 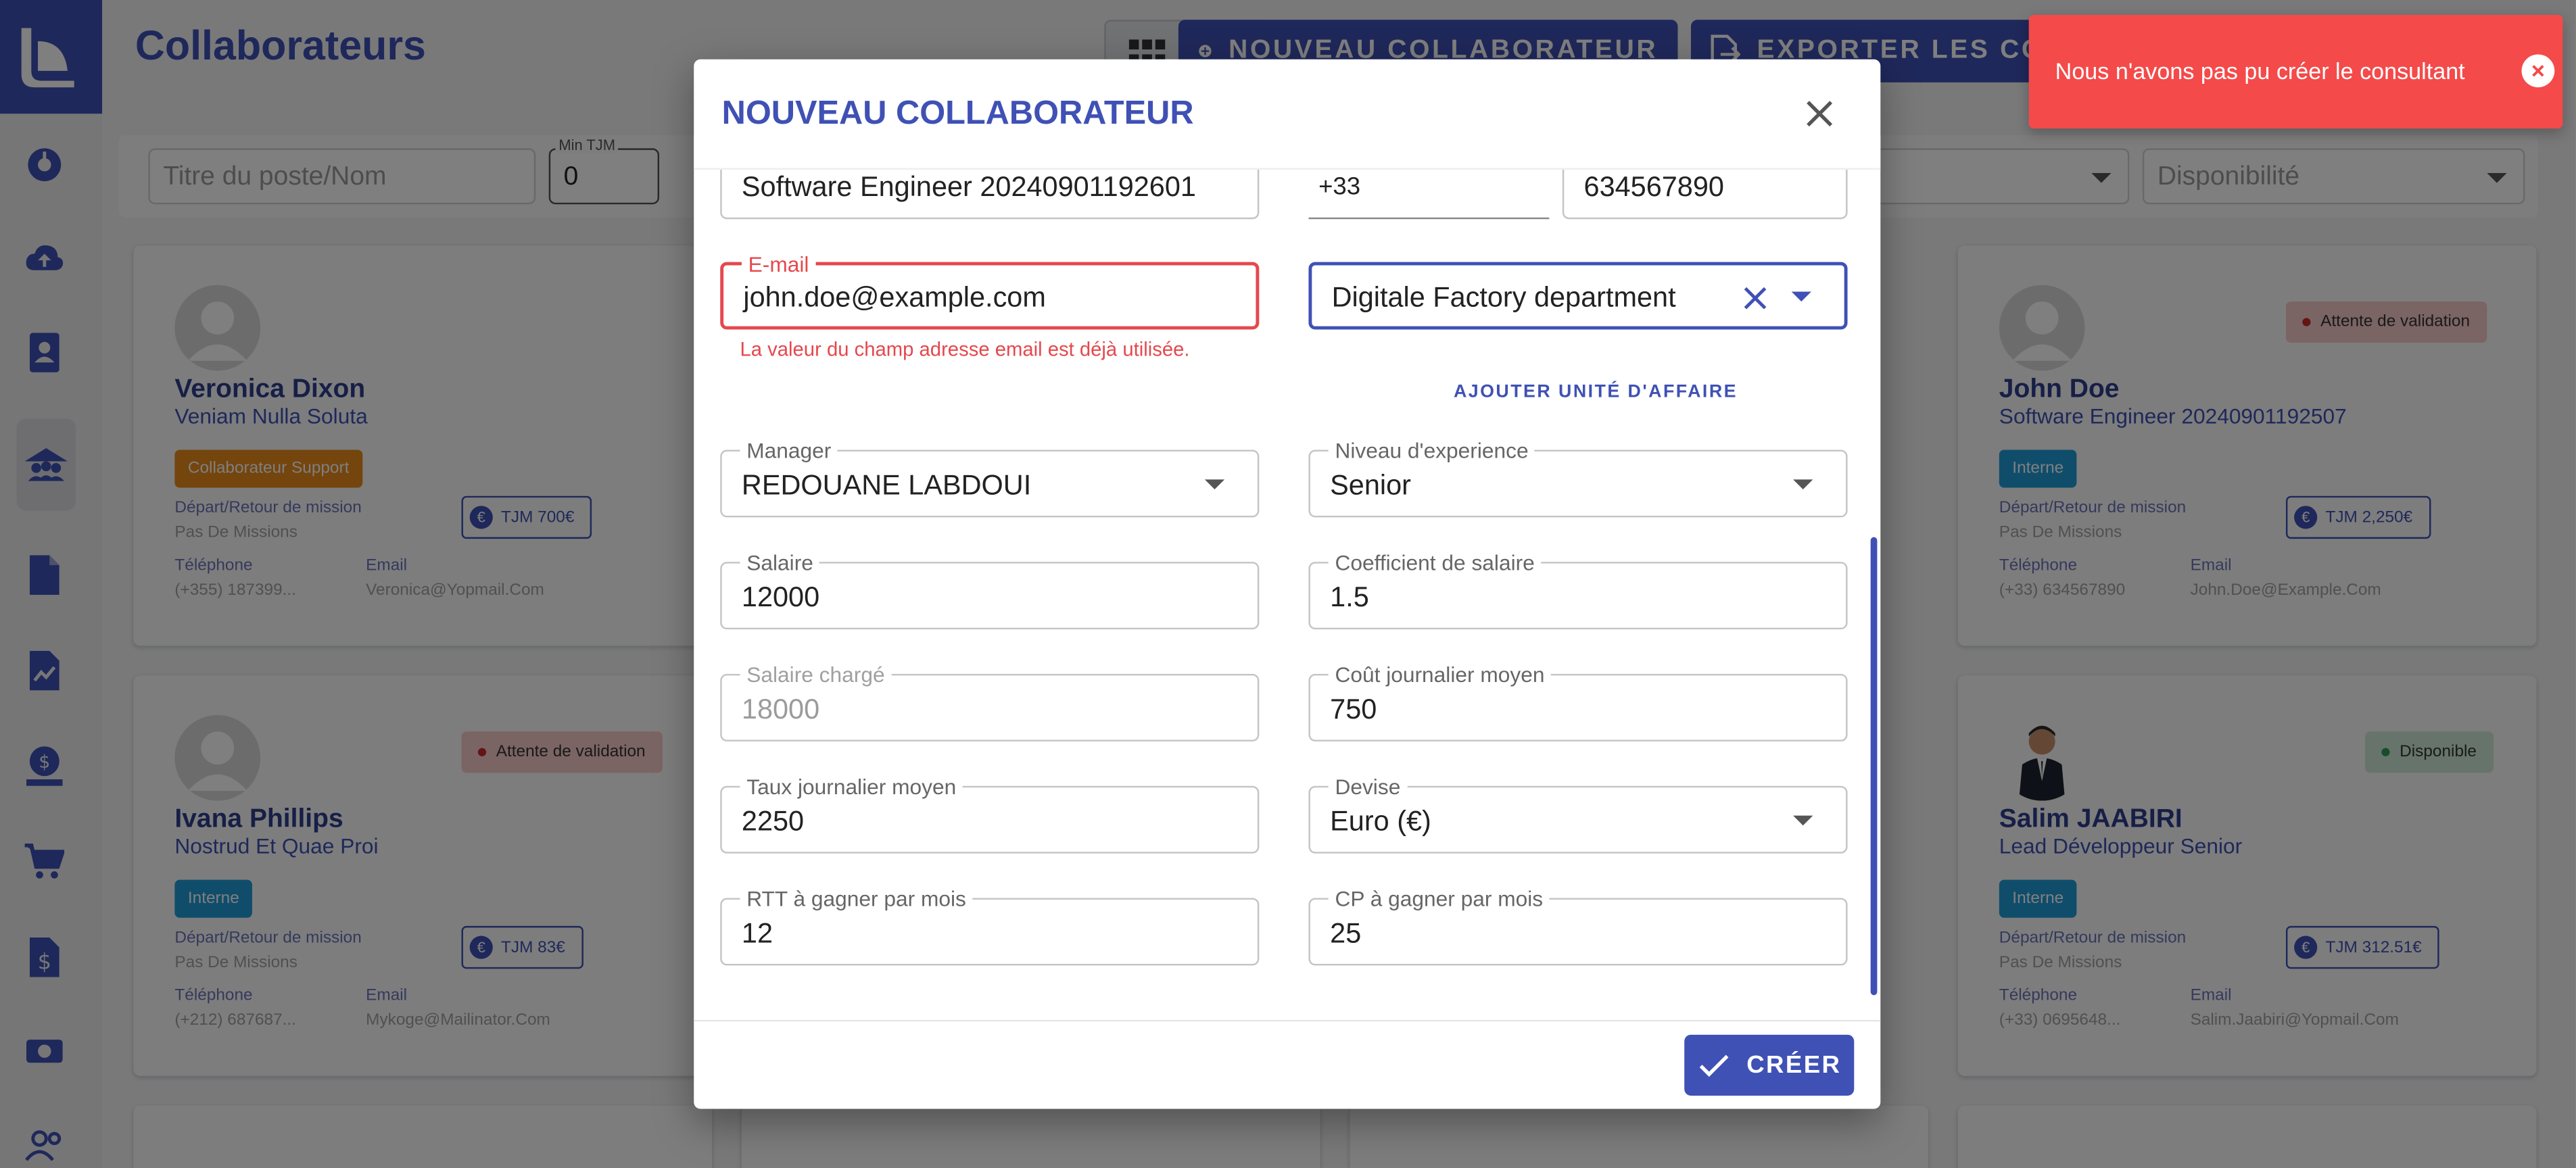 I want to click on phone-number-value: 634567890, so click(x=1653, y=187).